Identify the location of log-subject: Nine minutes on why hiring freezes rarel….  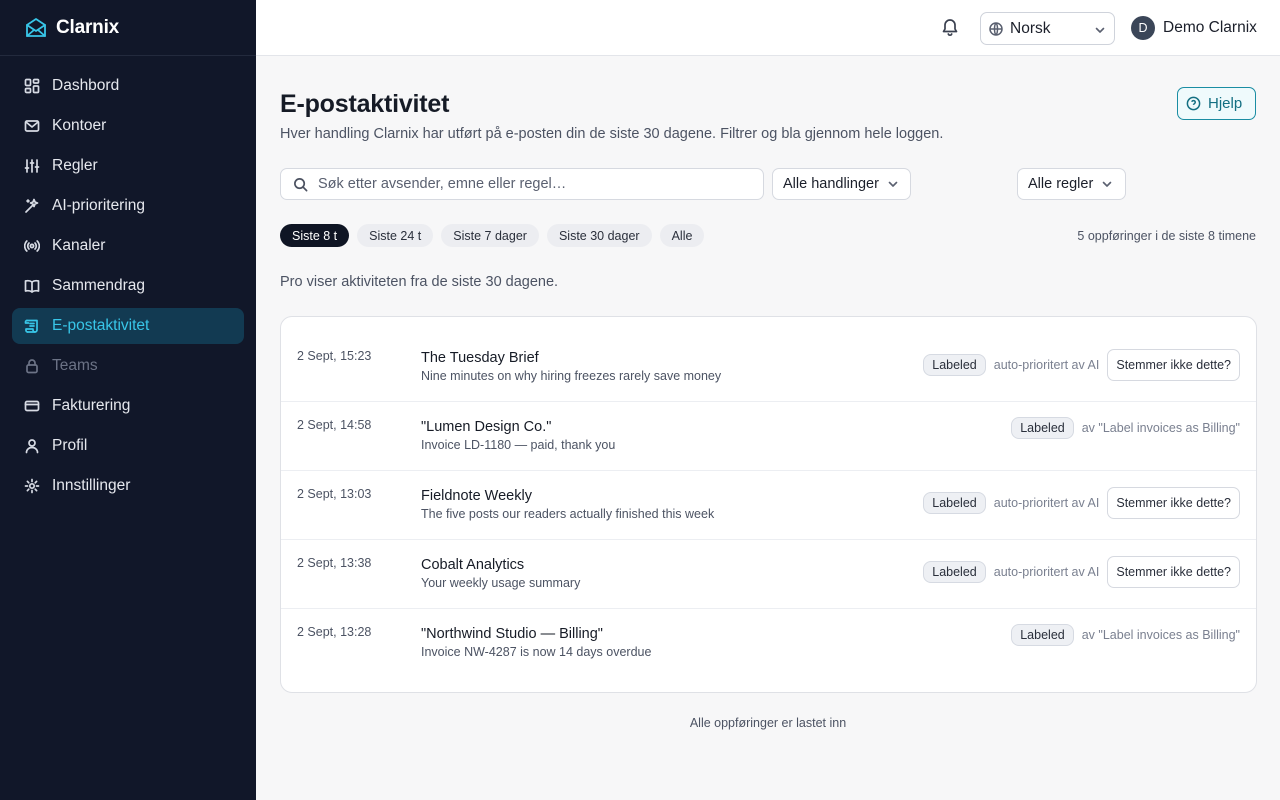
(571, 376).